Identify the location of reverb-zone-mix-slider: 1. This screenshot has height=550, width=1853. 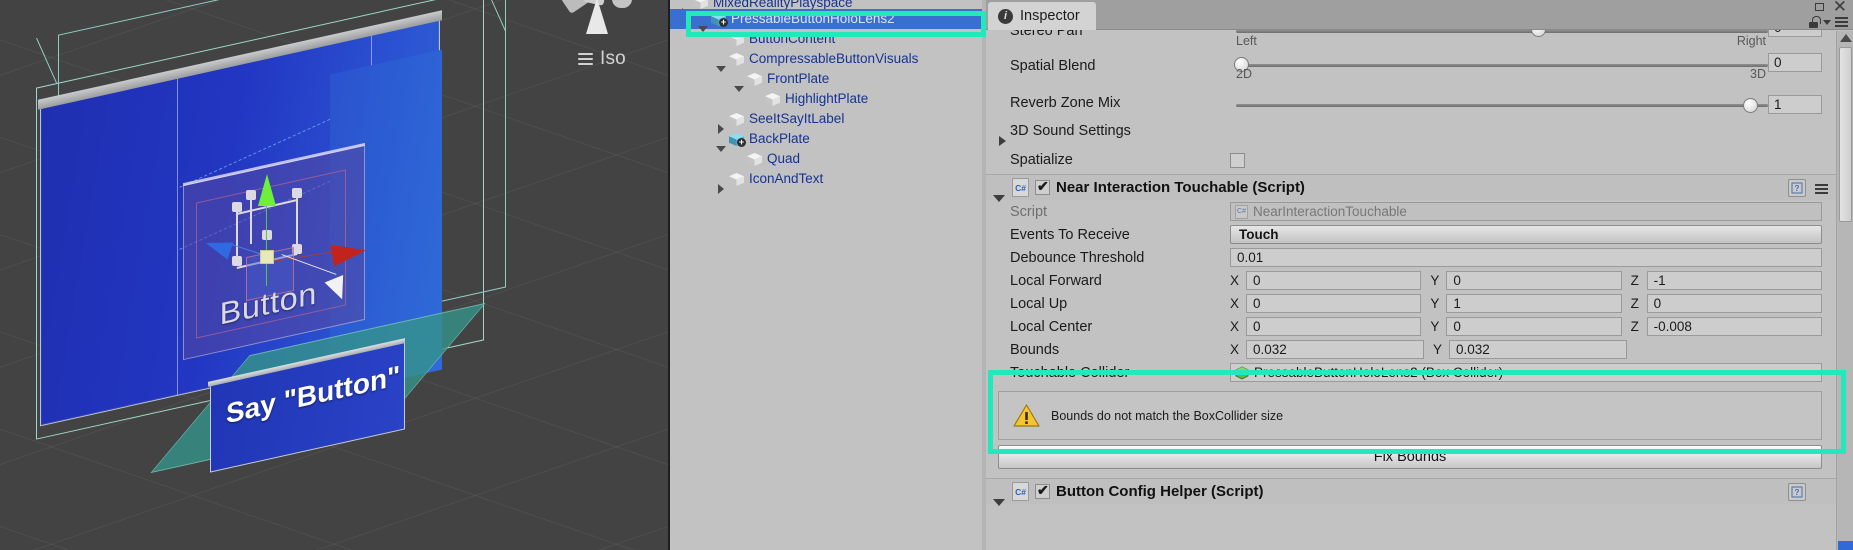
(1533, 103).